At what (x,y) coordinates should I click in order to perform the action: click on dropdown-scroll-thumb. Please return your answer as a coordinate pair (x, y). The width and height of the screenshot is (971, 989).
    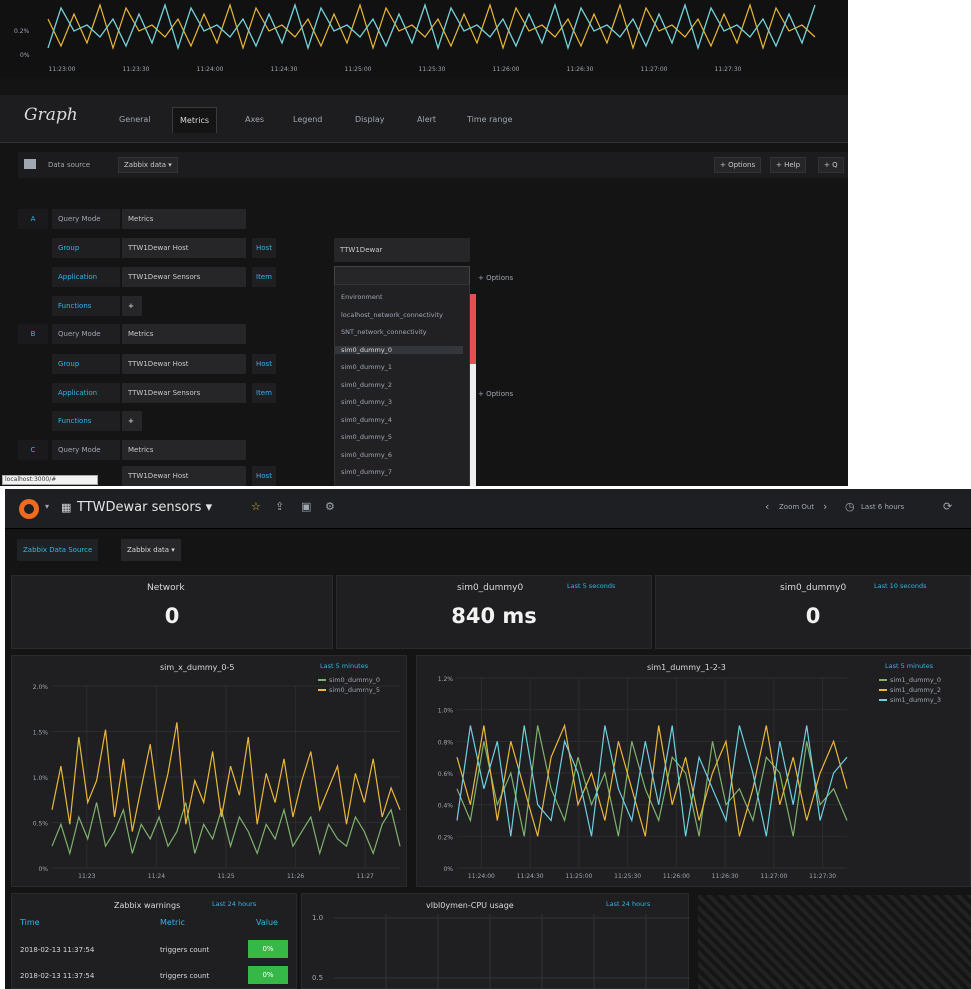
    Looking at the image, I should click on (473, 329).